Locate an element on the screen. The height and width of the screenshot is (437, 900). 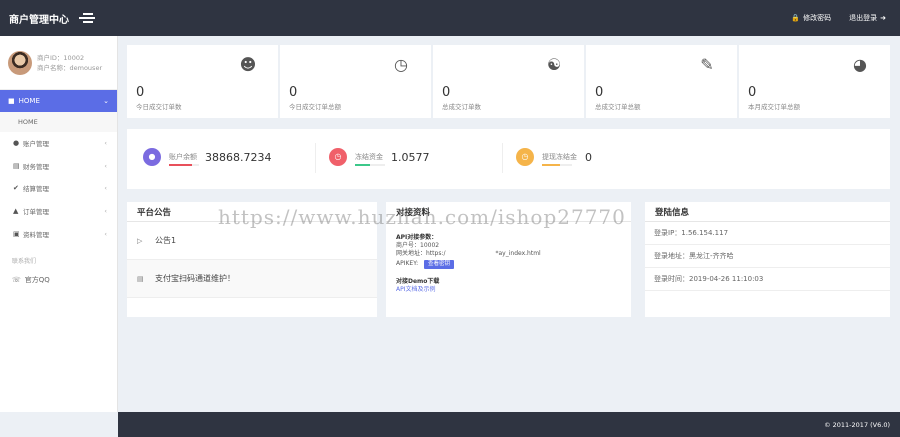
home-icon: ■ is located at coordinates (11, 101).